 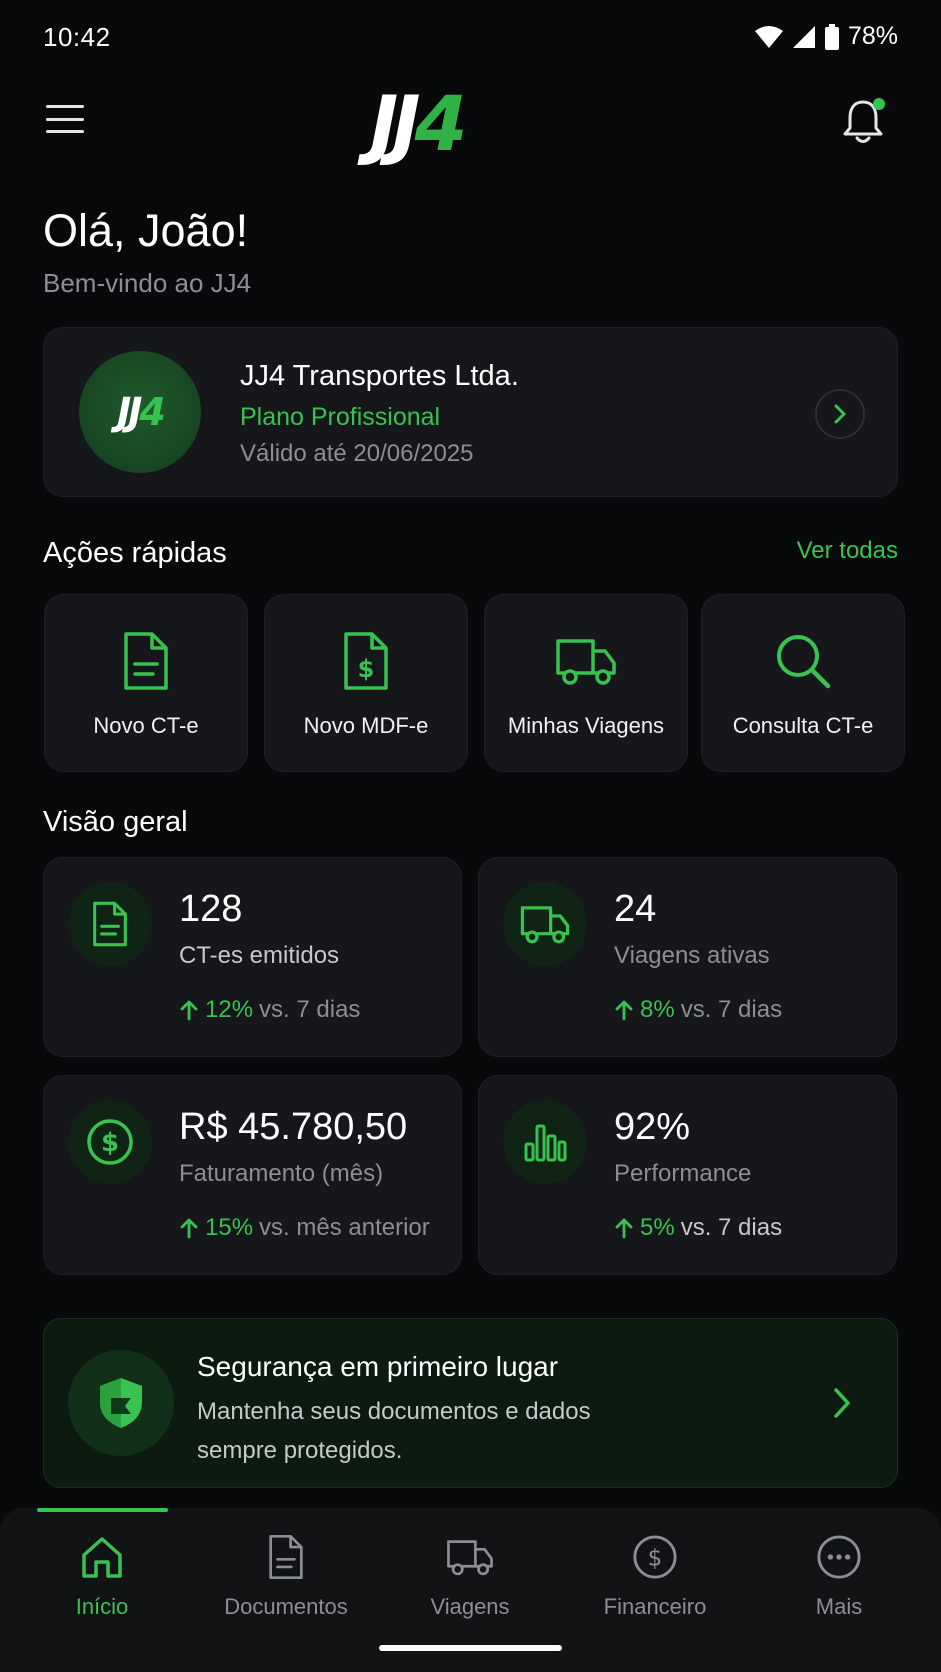 What do you see at coordinates (545, 1142) in the screenshot?
I see `bar-chart-icon` at bounding box center [545, 1142].